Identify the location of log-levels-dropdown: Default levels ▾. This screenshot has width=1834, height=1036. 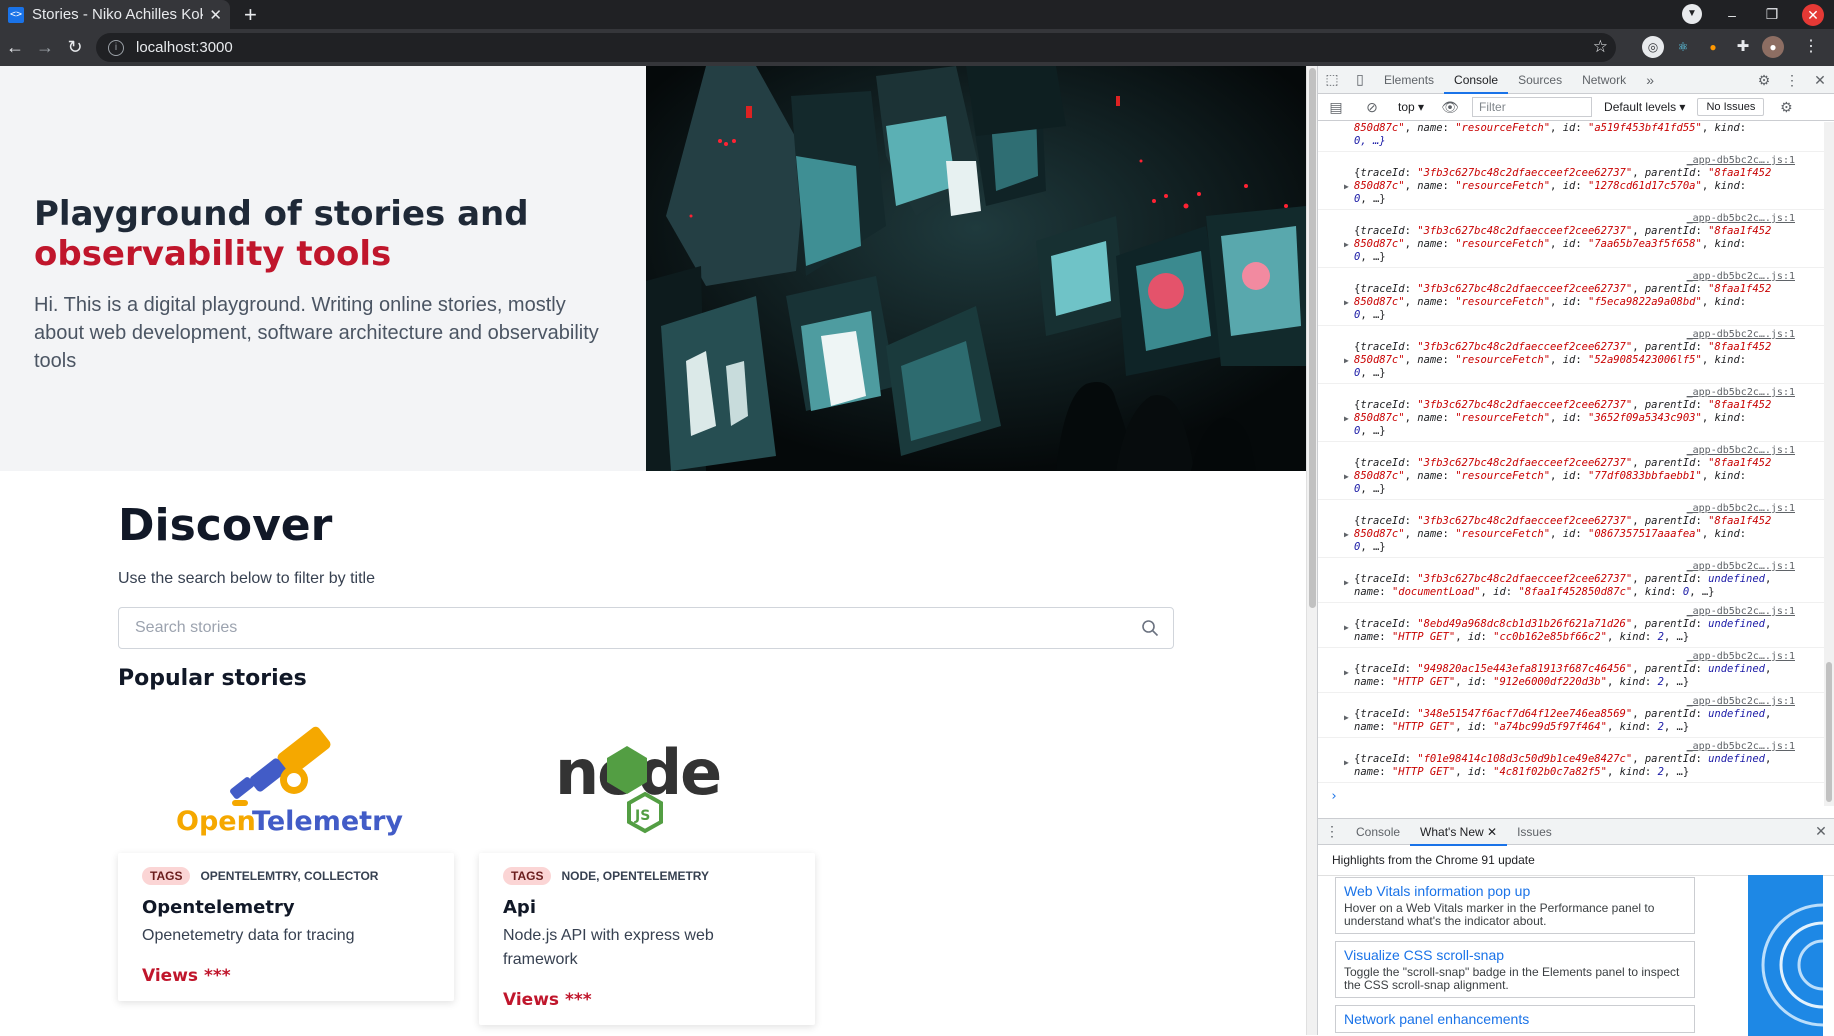
(1644, 107).